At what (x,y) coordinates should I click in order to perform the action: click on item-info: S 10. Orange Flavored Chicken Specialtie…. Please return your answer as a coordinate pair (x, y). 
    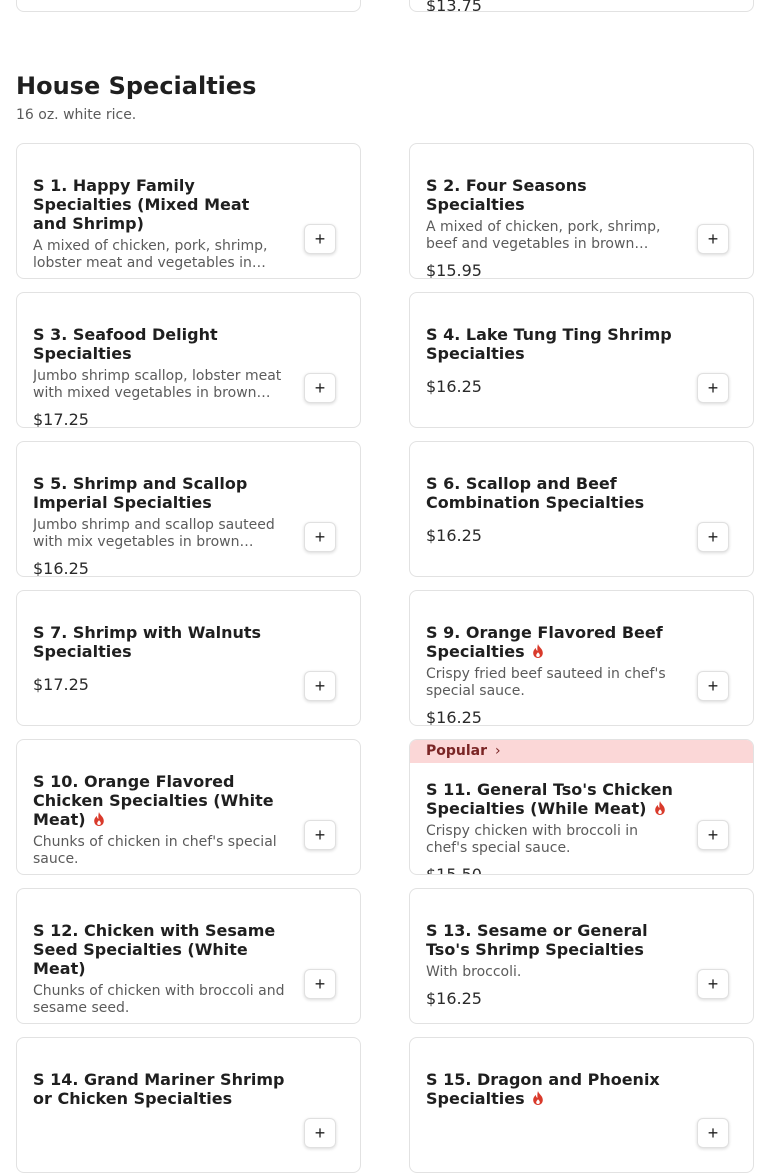
    Looking at the image, I should click on (159, 823).